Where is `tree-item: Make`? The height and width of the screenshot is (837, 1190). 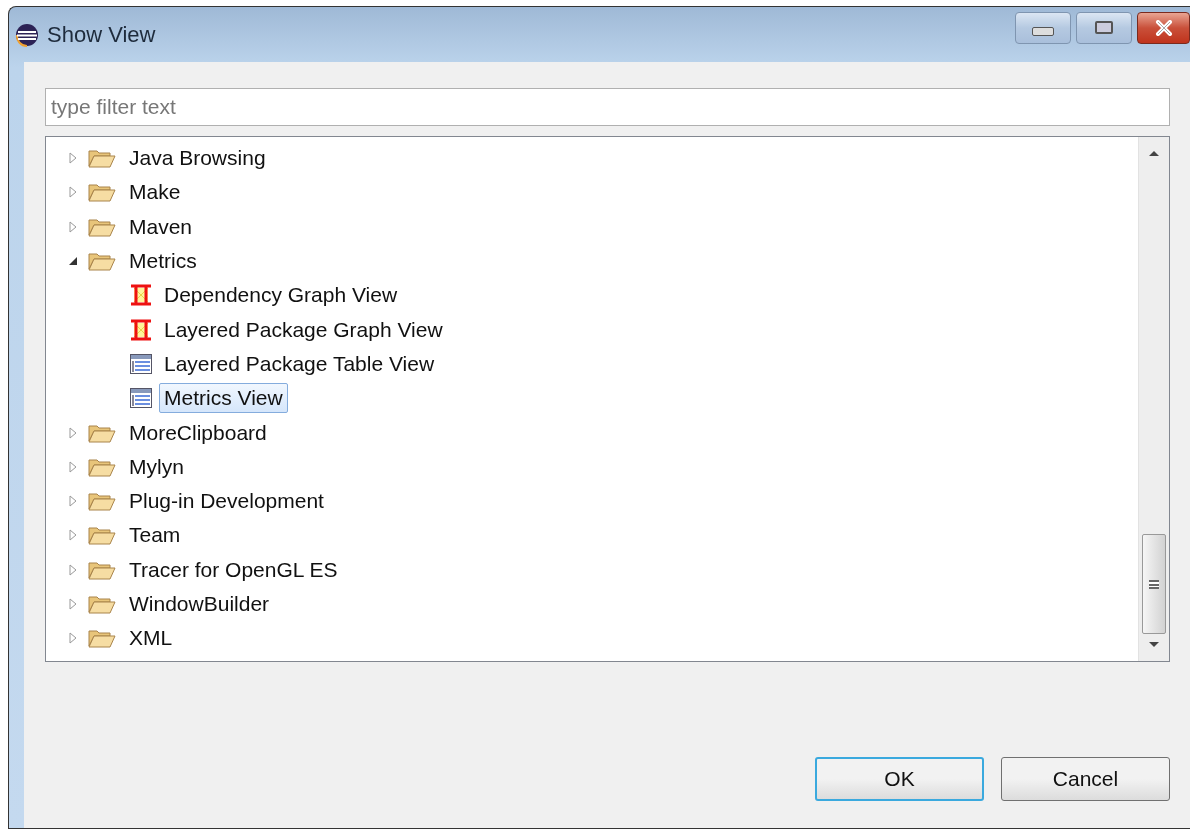 tree-item: Make is located at coordinates (155, 192).